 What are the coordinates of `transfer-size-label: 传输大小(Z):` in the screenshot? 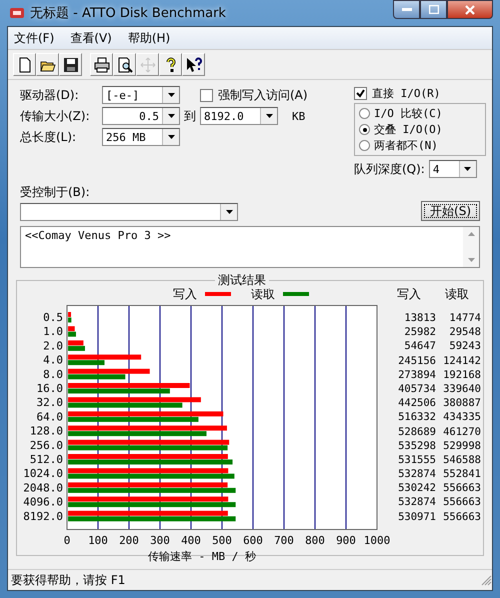 It's located at (55, 116).